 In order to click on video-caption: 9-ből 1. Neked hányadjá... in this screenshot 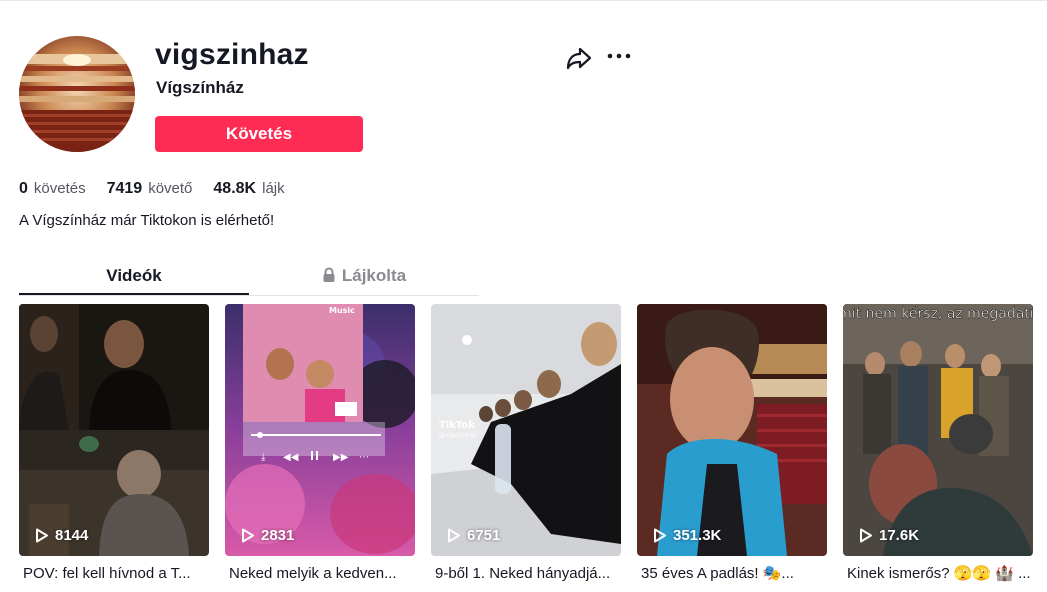, I will do `click(526, 574)`.